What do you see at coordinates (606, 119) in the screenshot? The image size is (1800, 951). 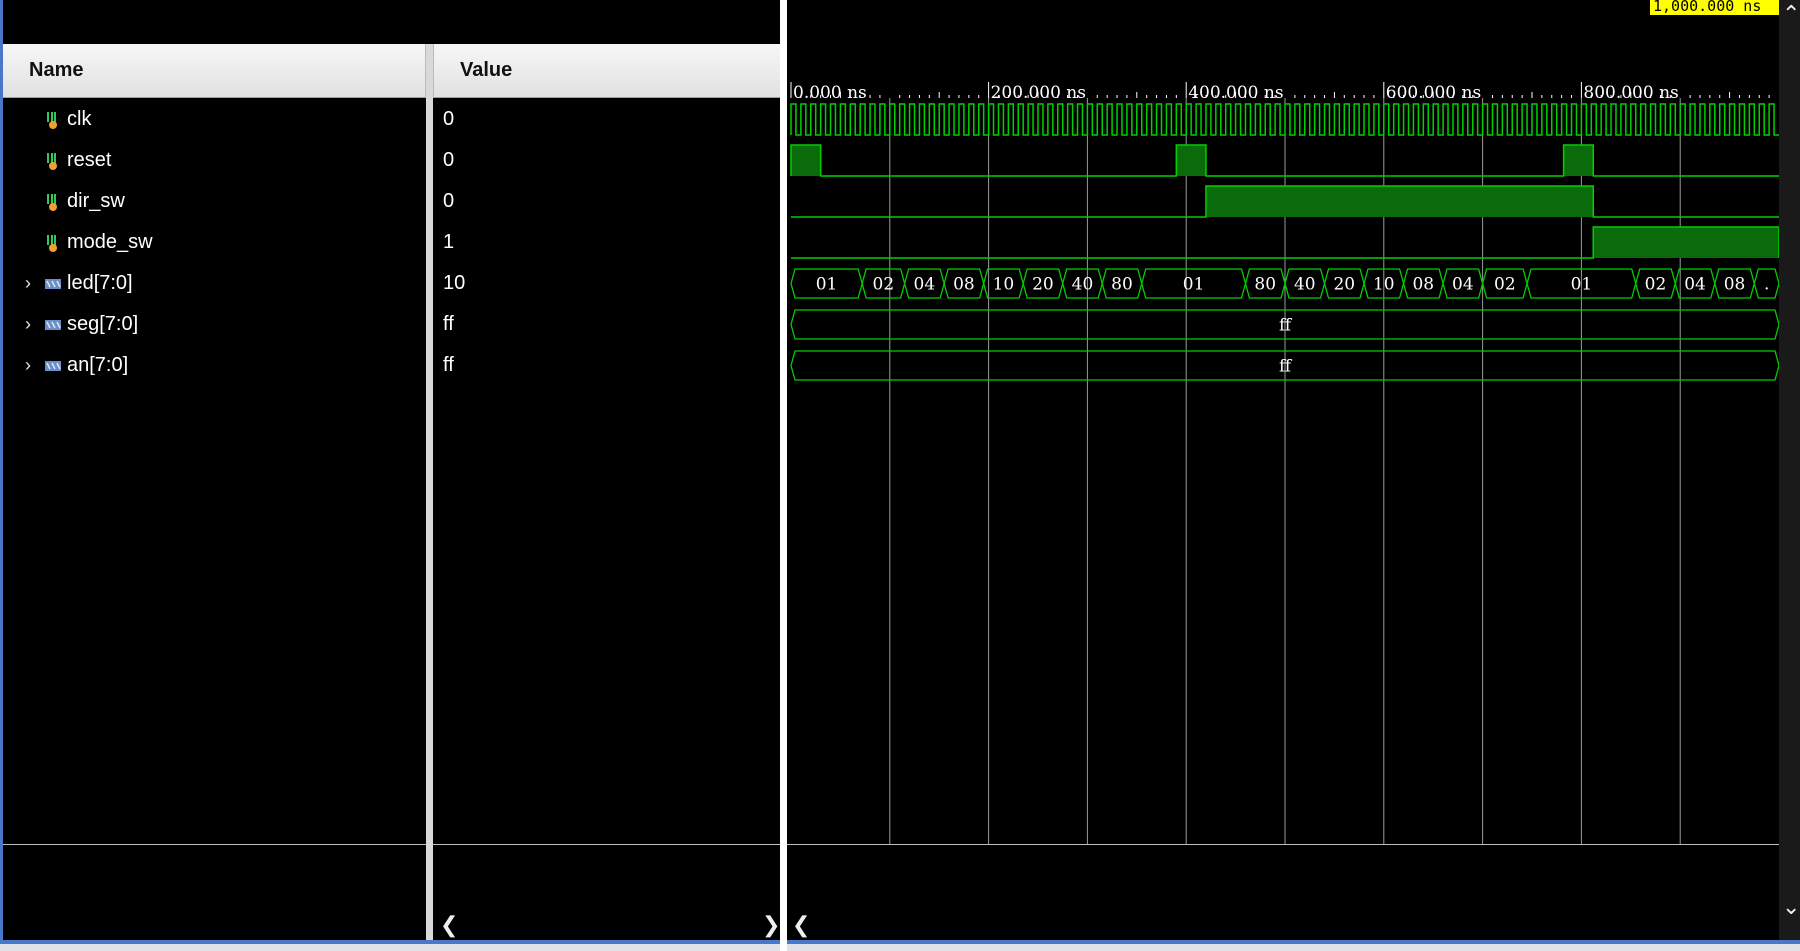 I see `signal-value-clk: 0` at bounding box center [606, 119].